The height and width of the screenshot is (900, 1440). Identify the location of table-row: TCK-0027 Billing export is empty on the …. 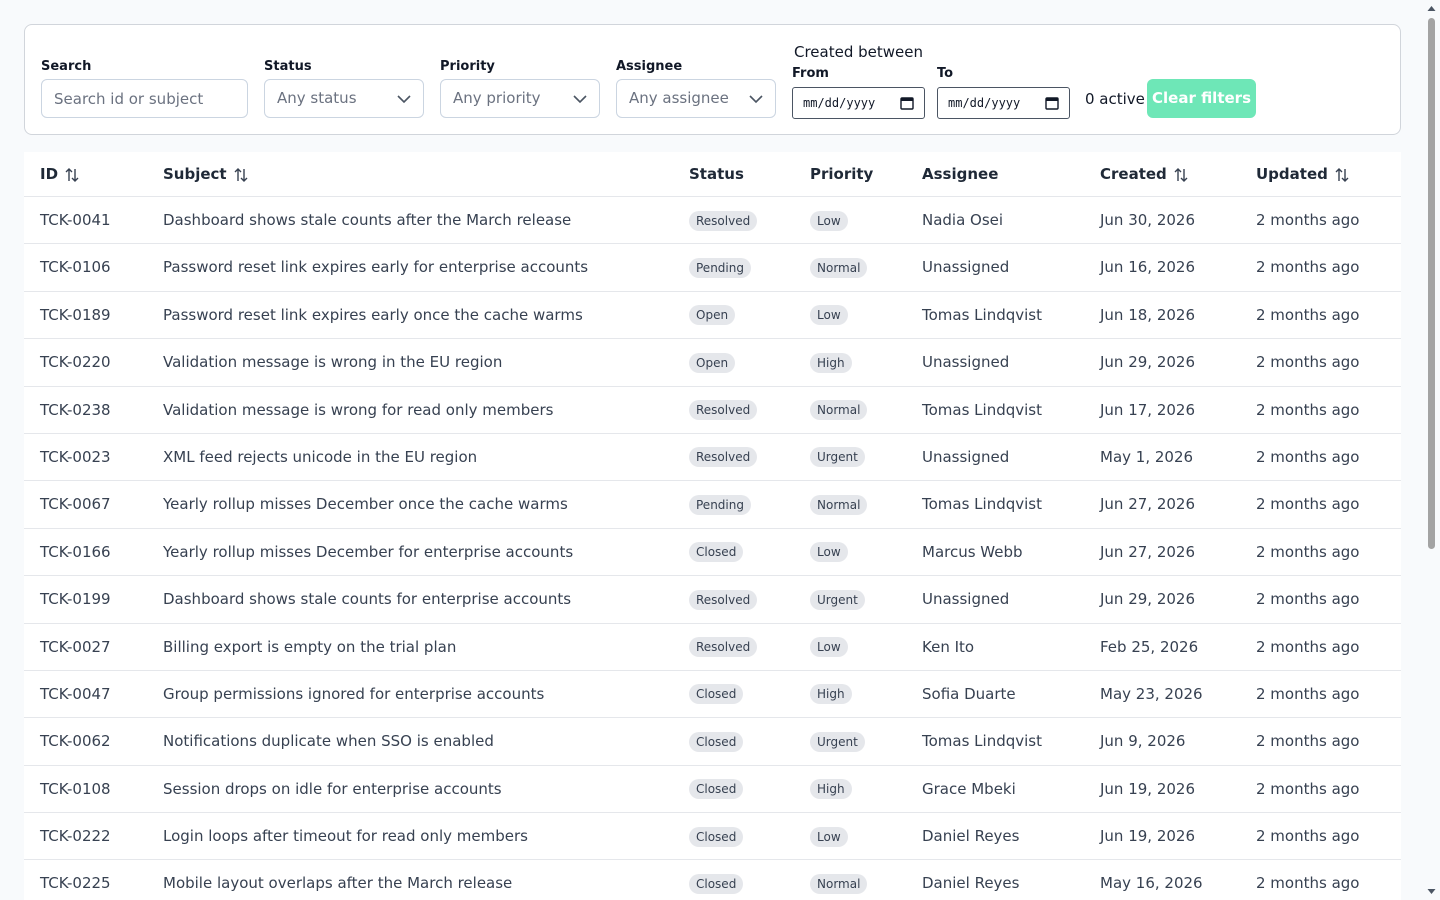
(712, 647).